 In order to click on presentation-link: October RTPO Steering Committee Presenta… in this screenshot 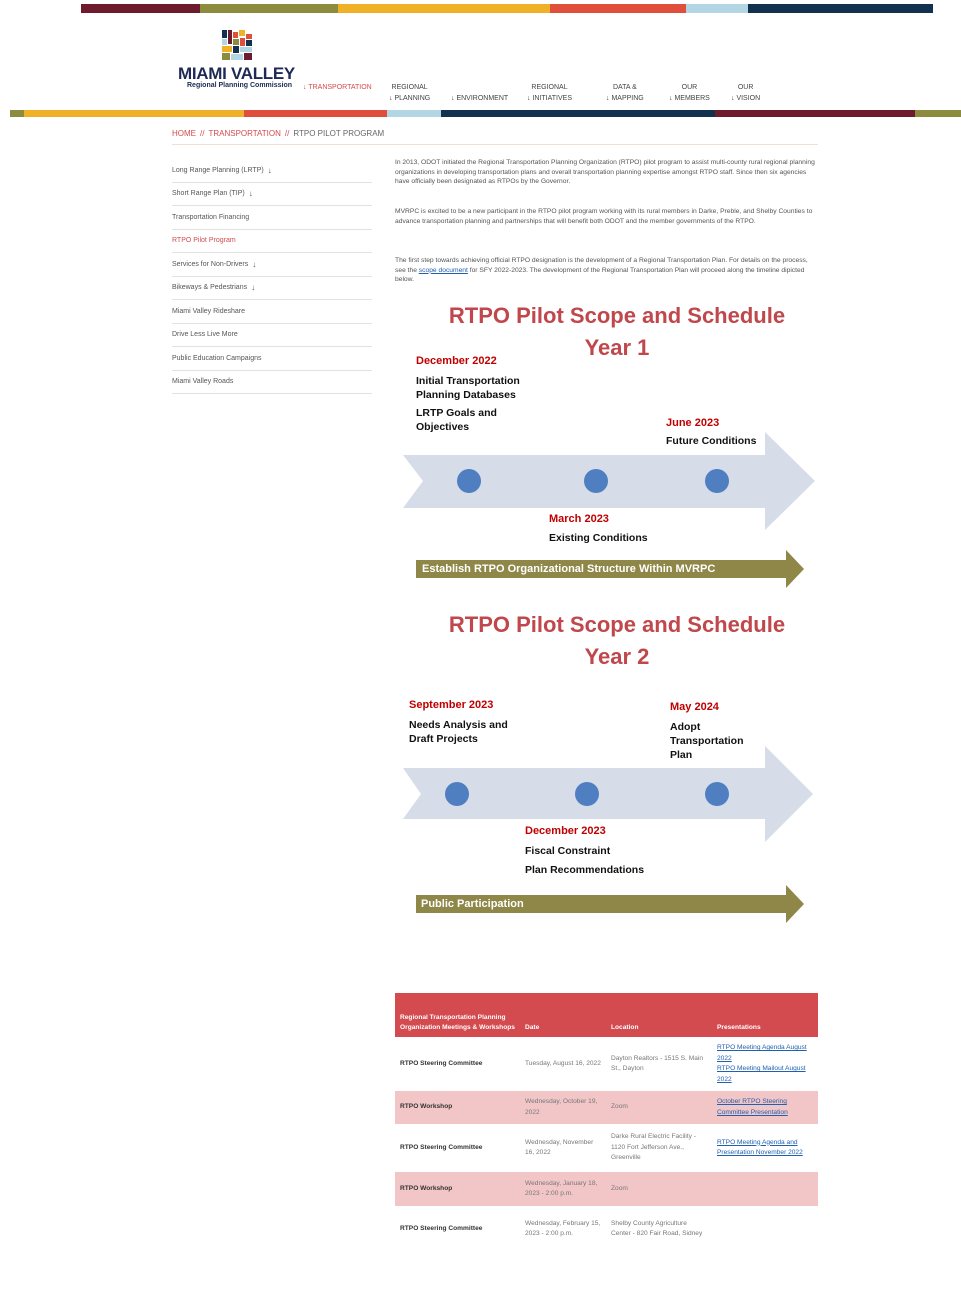, I will do `click(765, 1107)`.